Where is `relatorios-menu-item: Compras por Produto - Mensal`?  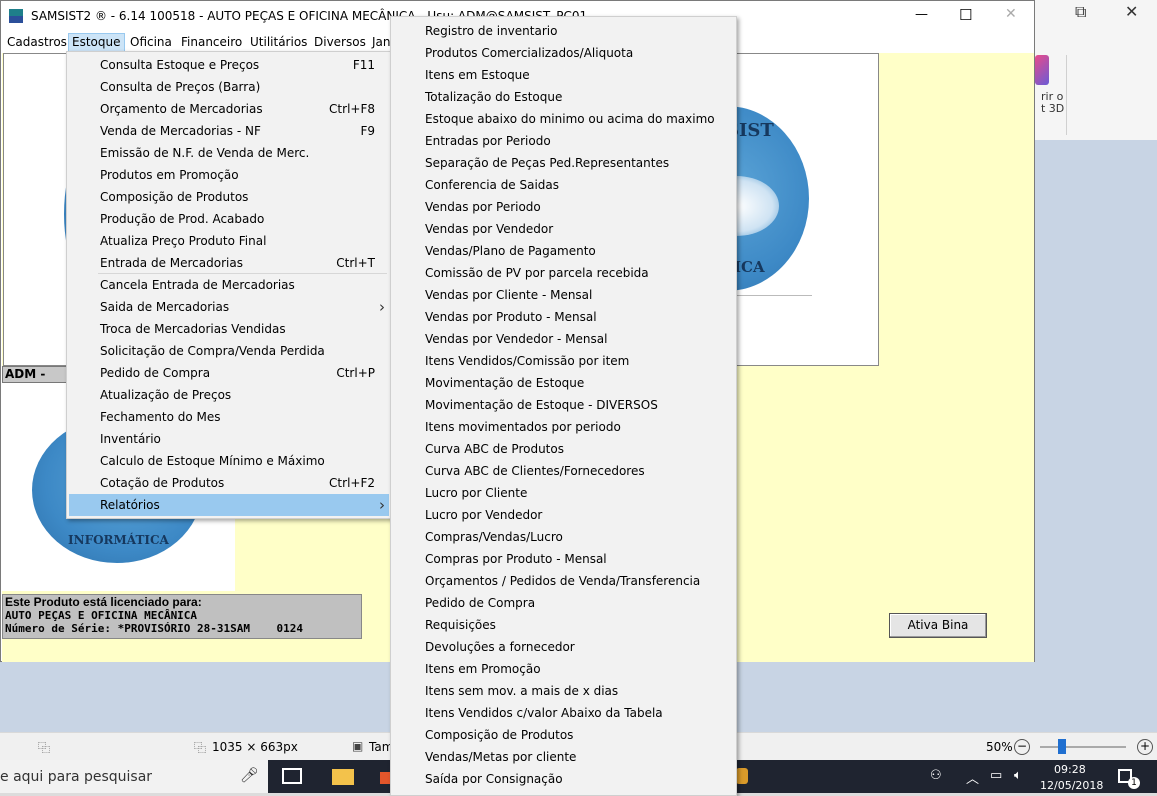 relatorios-menu-item: Compras por Produto - Mensal is located at coordinates (563, 559).